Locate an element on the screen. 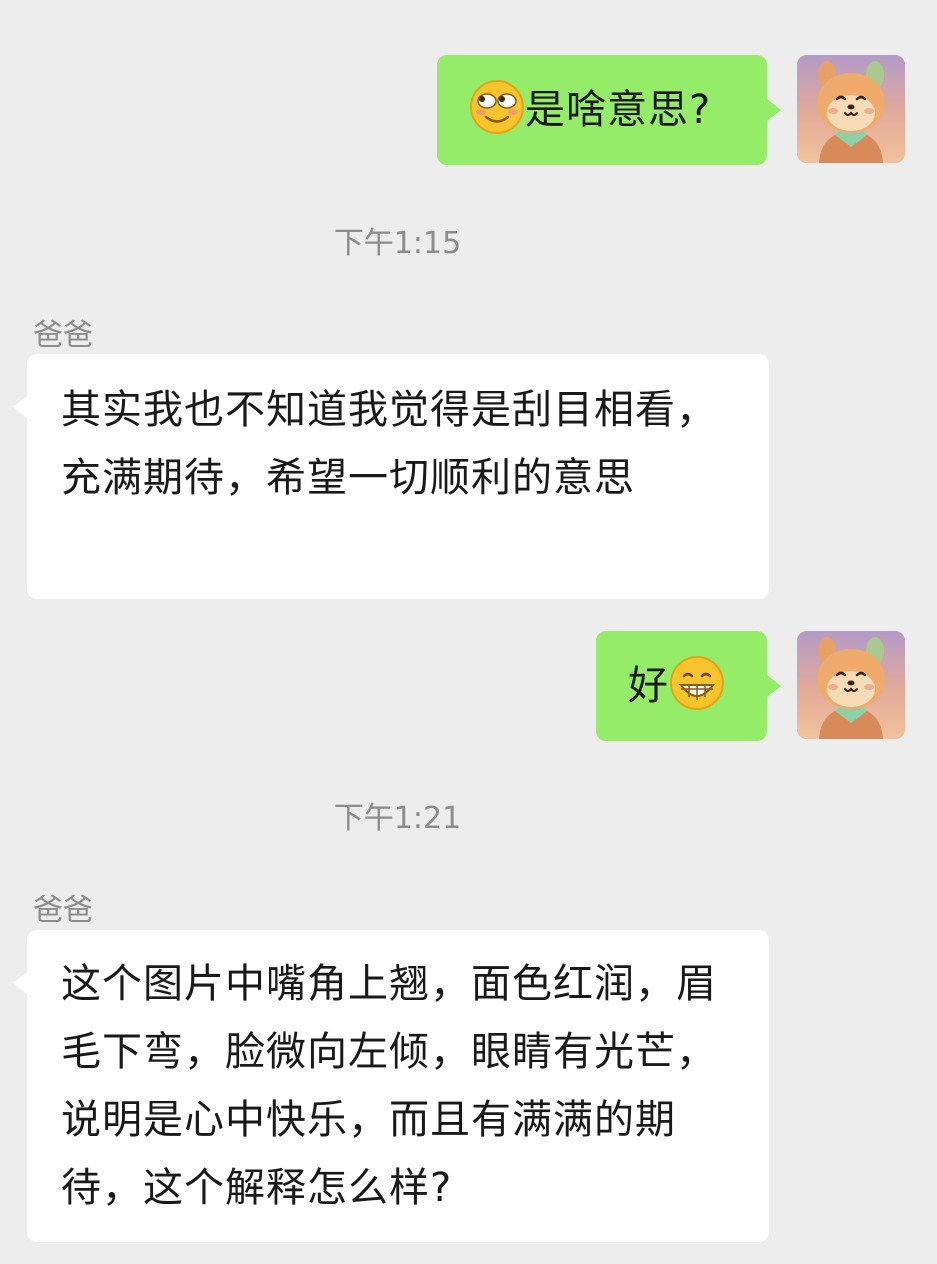 The width and height of the screenshot is (937, 1264). message-bubble-self: 是啥意思? is located at coordinates (602, 110).